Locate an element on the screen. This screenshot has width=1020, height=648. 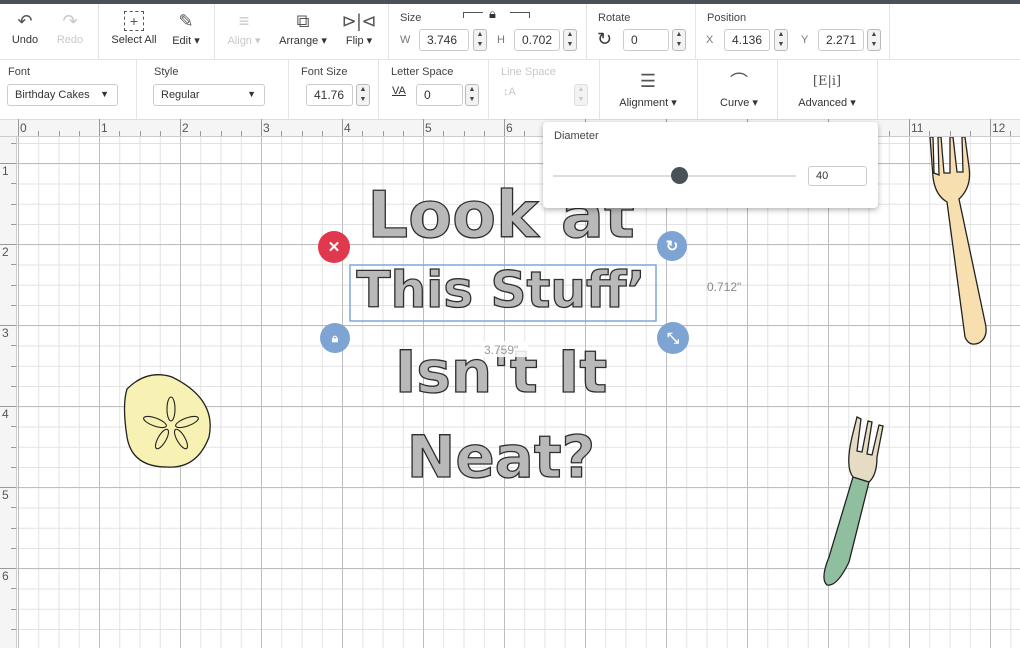
select-all-icon: + is located at coordinates (134, 21).